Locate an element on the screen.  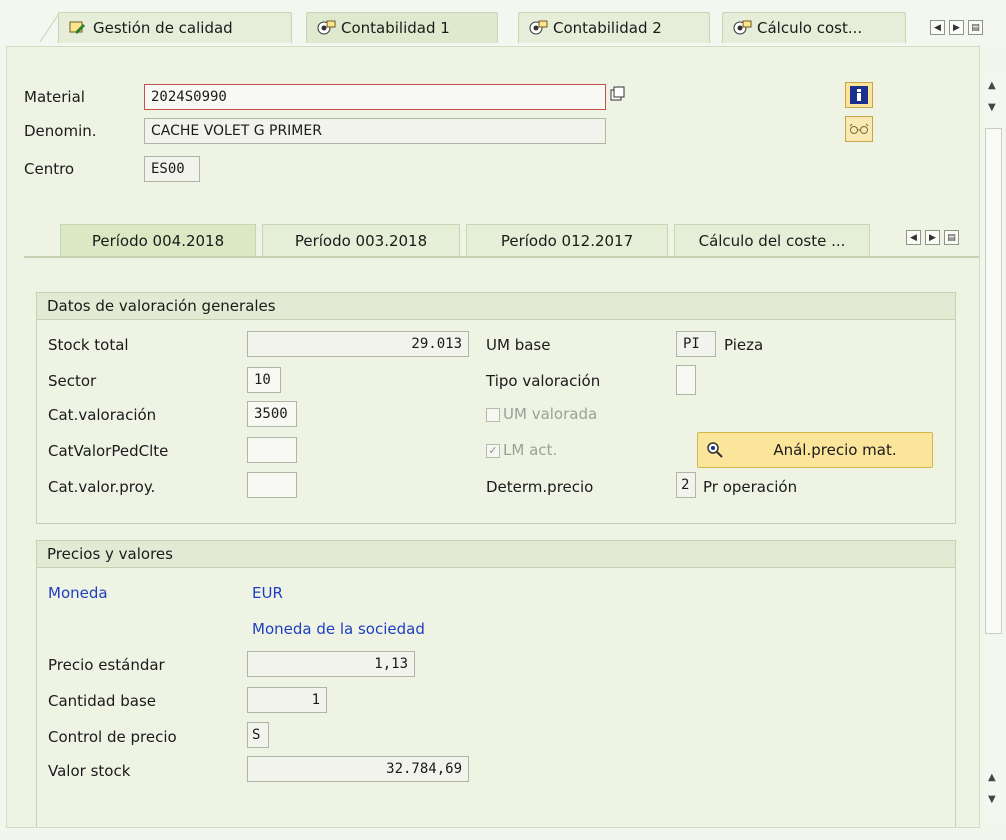
vertical-scrollbar: ▲ ▼ ▲ ▼ is located at coordinates (994, 447).